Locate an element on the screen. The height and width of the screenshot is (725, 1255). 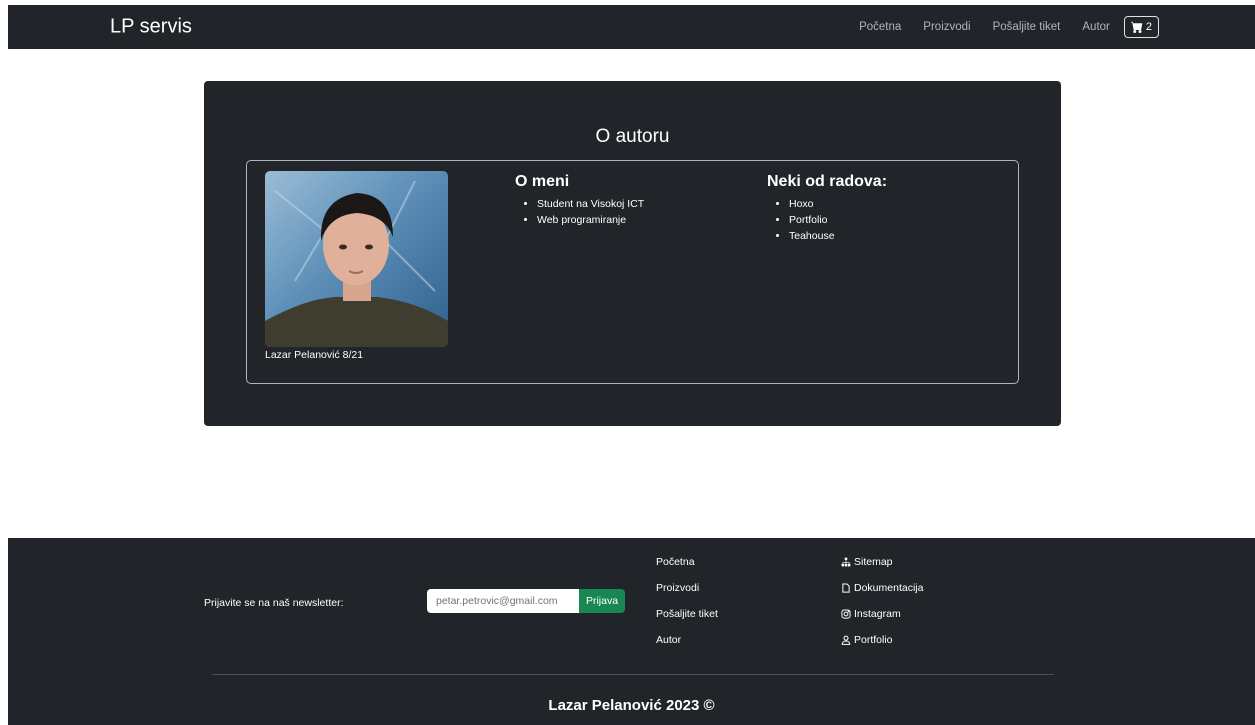
footer-link-label: Instagram is located at coordinates (877, 614).